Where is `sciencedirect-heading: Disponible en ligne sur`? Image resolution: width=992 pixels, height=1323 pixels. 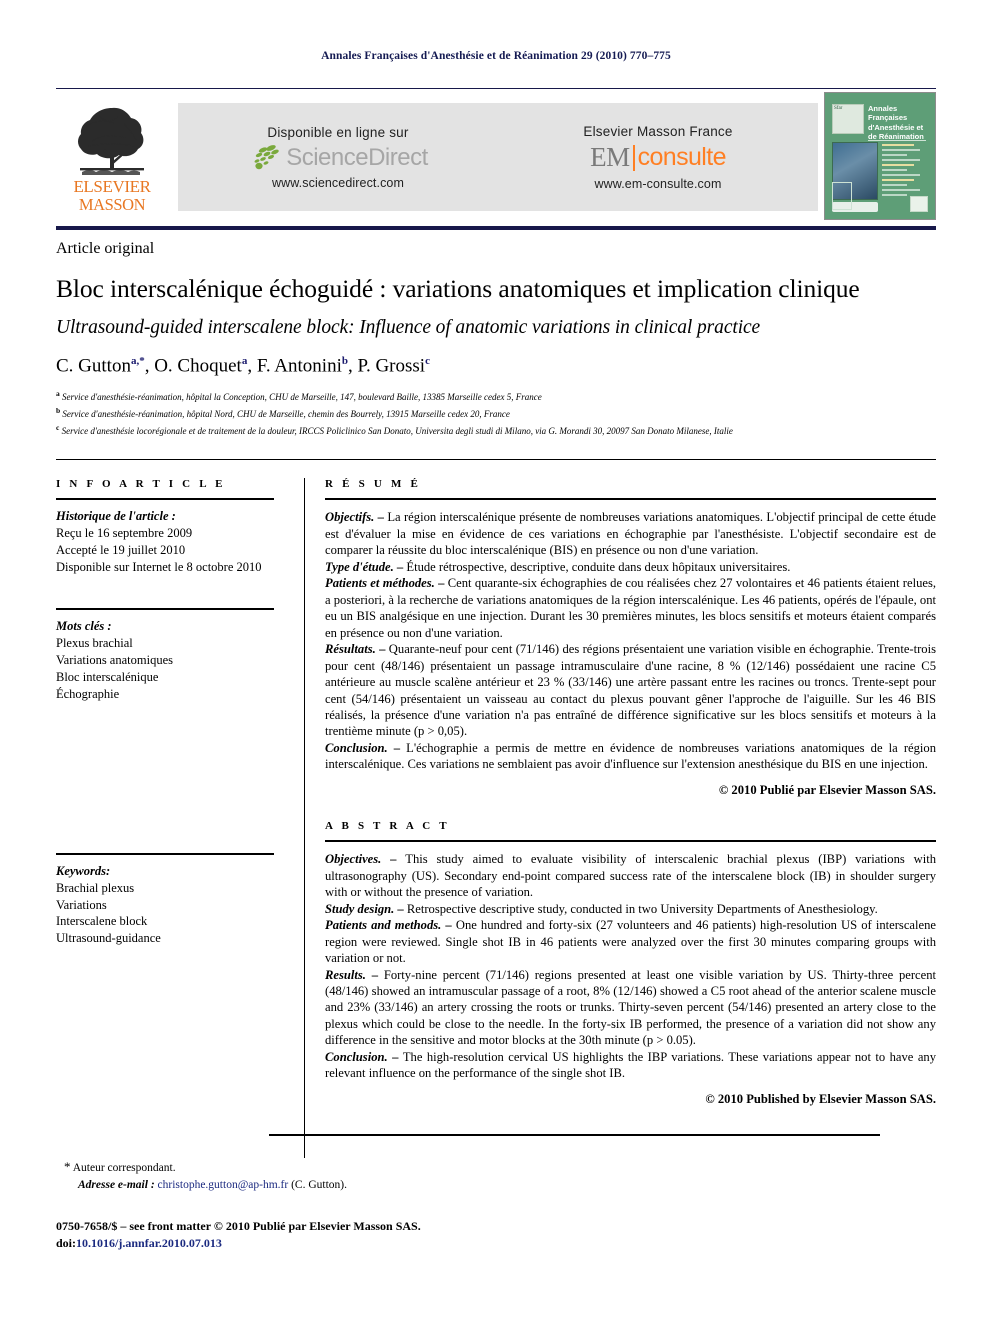 sciencedirect-heading: Disponible en ligne sur is located at coordinates (338, 132).